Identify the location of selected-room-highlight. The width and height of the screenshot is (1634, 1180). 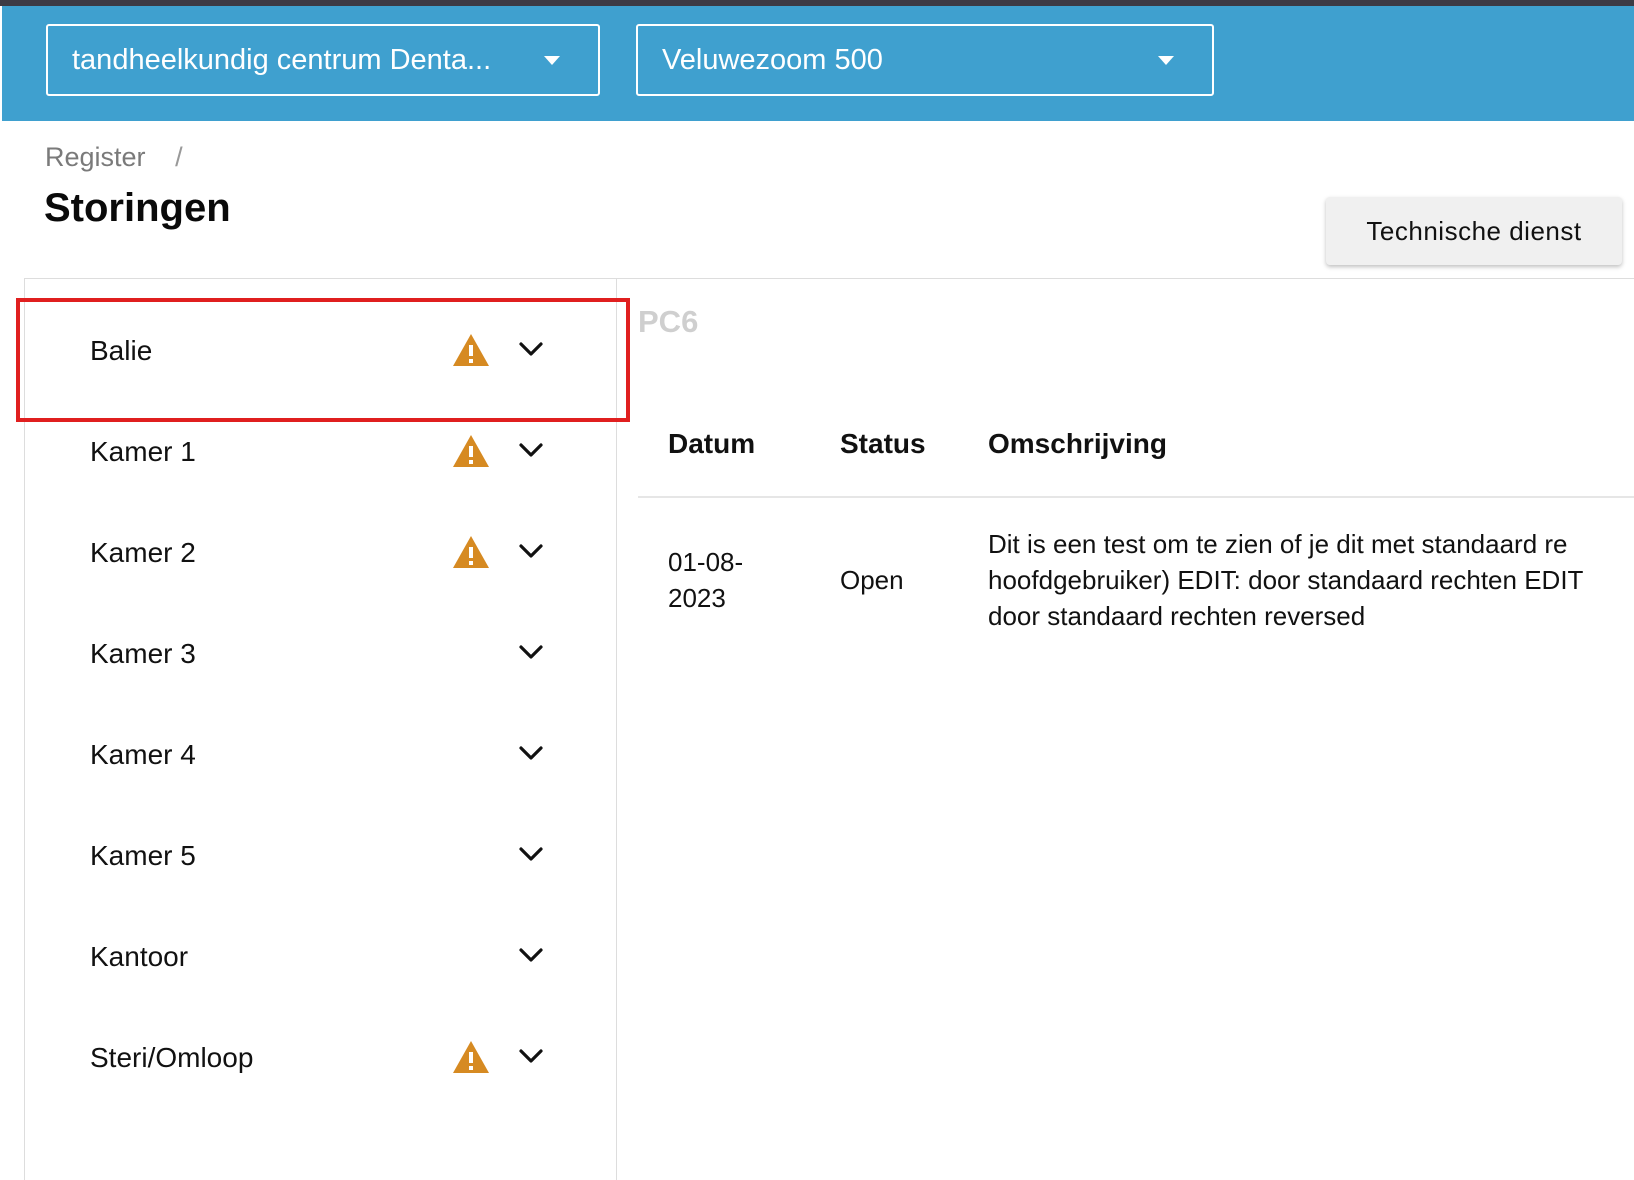
(323, 360).